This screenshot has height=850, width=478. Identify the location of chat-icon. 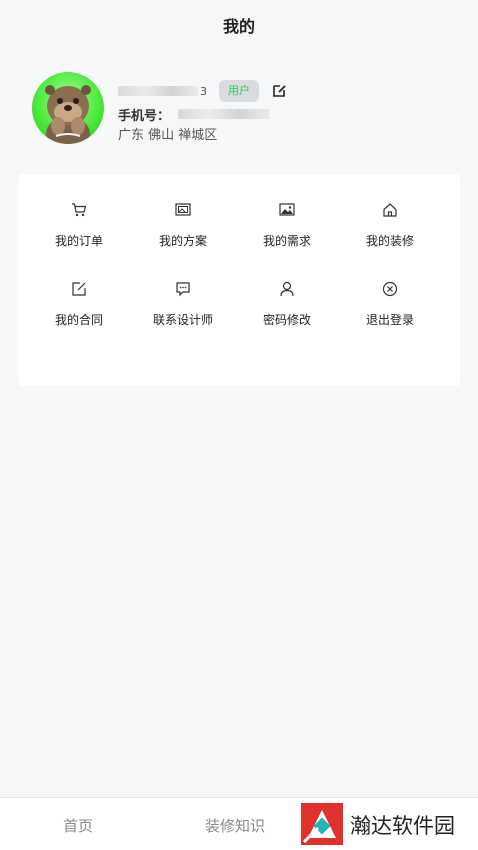
(183, 289).